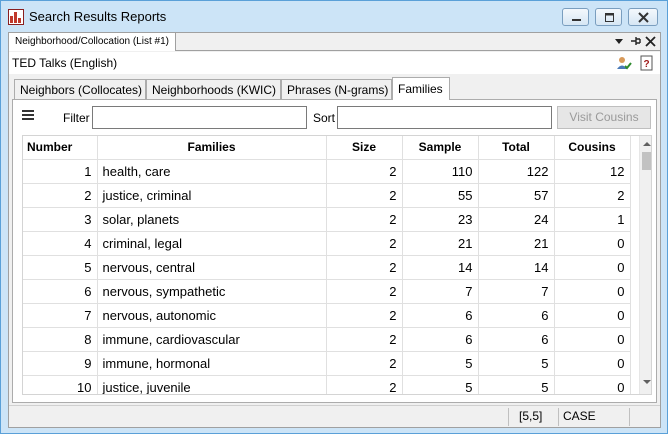 The width and height of the screenshot is (668, 434). What do you see at coordinates (440, 171) in the screenshot?
I see `cell-sample: 110` at bounding box center [440, 171].